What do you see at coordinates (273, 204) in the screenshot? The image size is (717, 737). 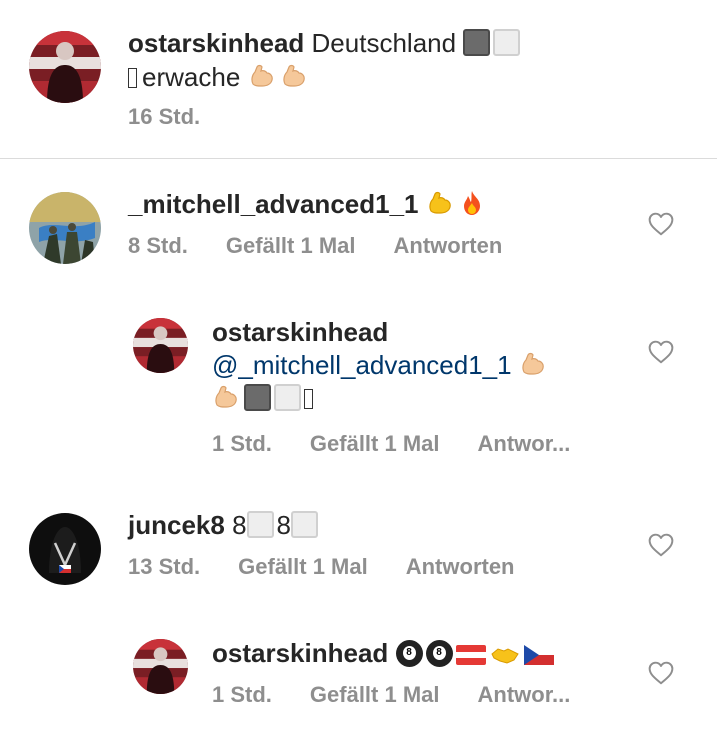 I see `comment-username: _mitchell_advanced1_1` at bounding box center [273, 204].